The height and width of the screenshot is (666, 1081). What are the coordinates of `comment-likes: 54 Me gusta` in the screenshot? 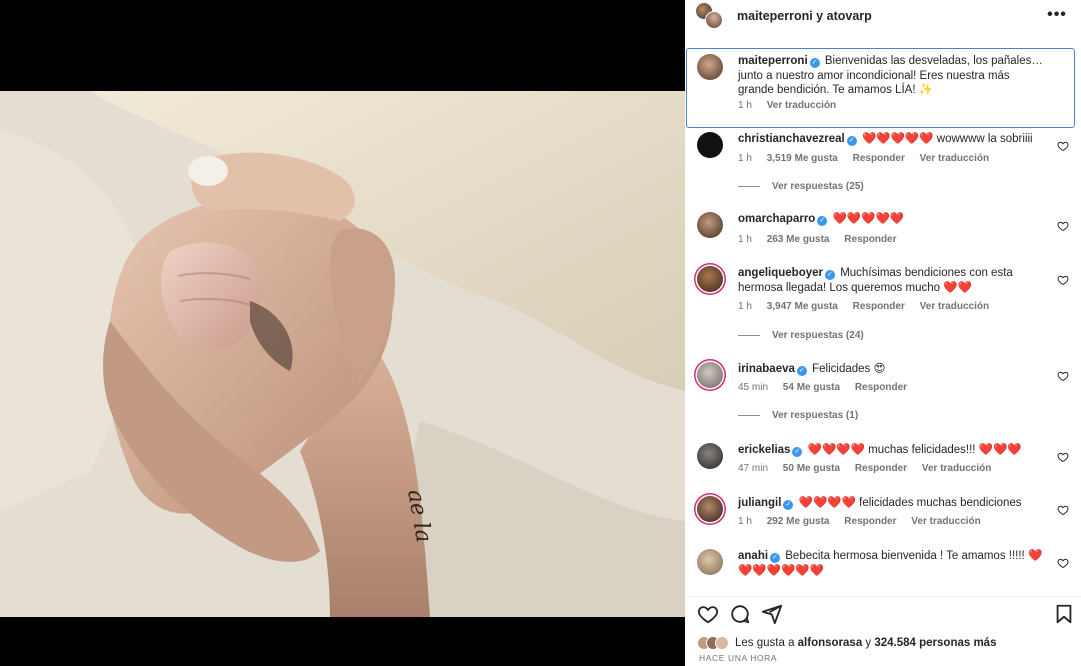 It's located at (811, 387).